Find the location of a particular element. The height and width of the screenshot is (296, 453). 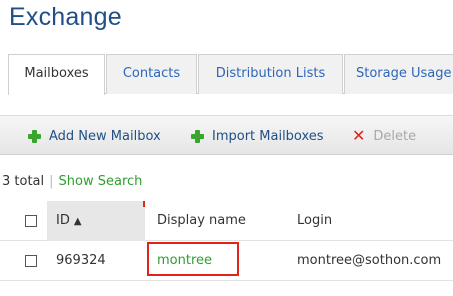

tab-distribution-lists: Distribution Lists is located at coordinates (270, 74).